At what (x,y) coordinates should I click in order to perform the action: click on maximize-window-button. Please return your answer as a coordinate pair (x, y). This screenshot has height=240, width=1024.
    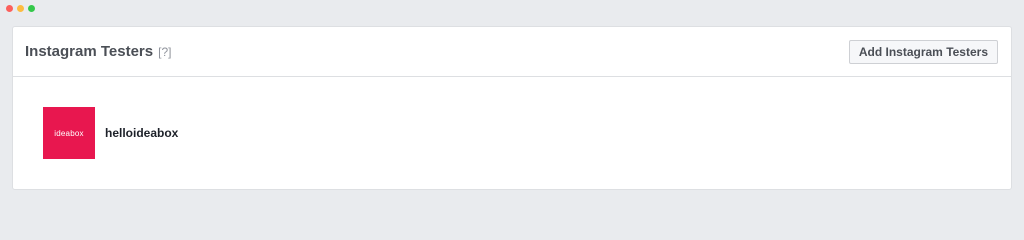
    Looking at the image, I should click on (31, 8).